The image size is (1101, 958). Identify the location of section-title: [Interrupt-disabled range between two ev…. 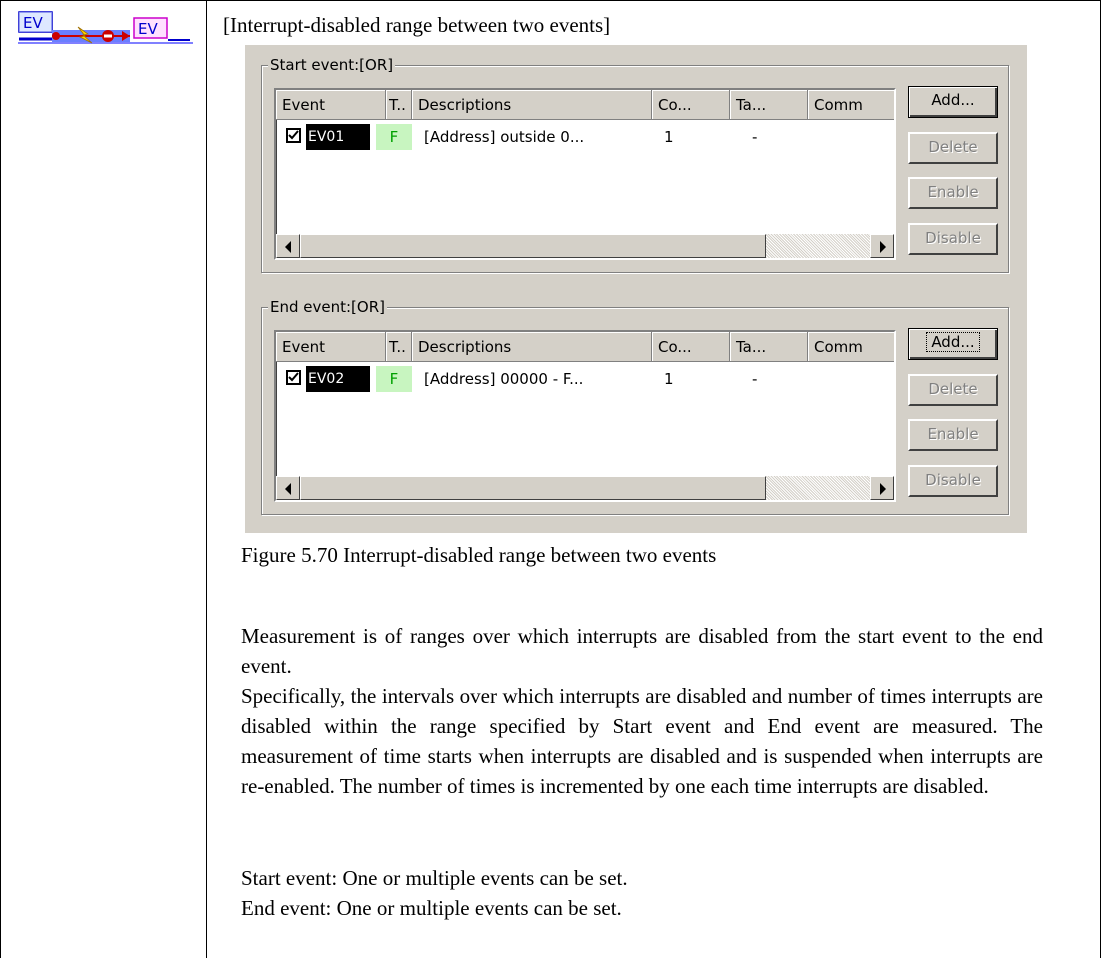
(417, 25).